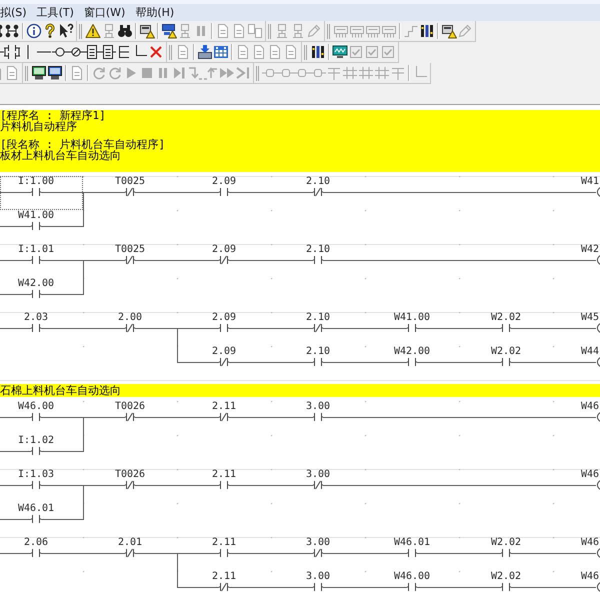 The image size is (600, 600). Describe the element at coordinates (83, 434) in the screenshot. I see `branch-wire` at that location.